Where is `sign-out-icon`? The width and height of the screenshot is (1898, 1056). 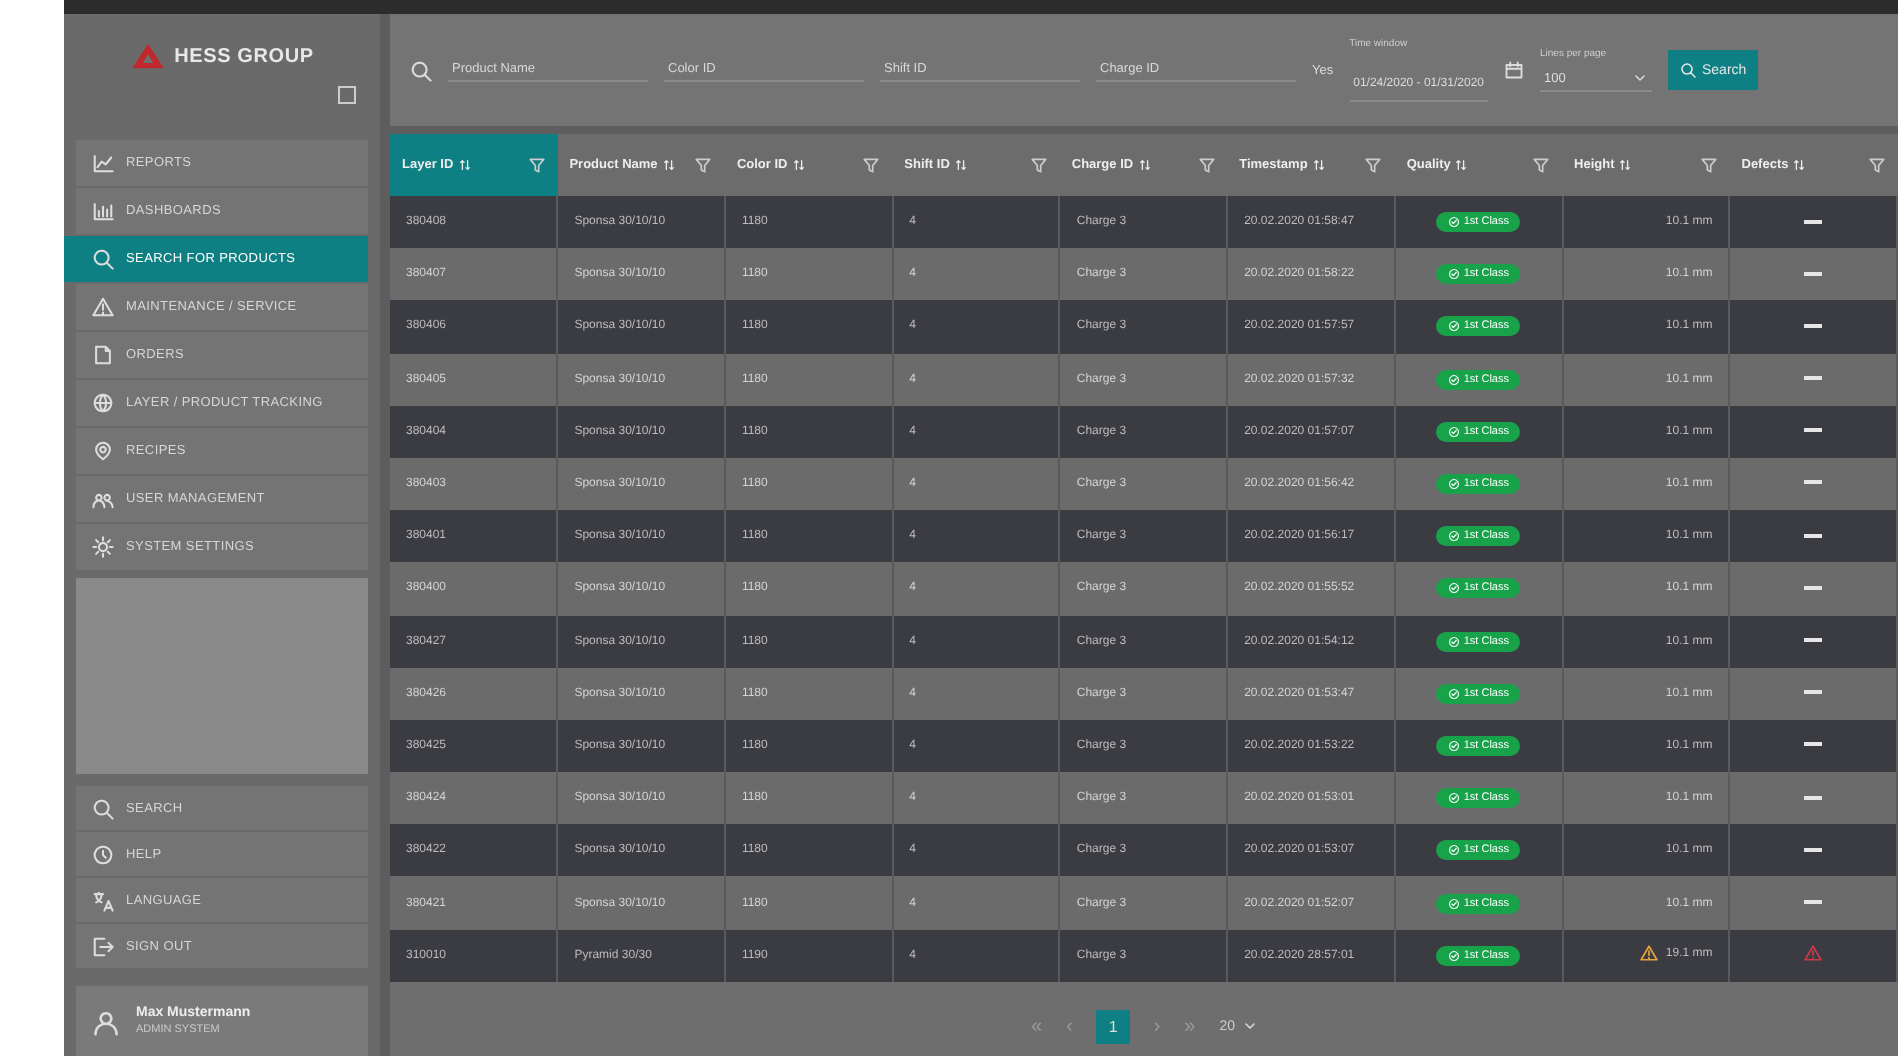 sign-out-icon is located at coordinates (103, 946).